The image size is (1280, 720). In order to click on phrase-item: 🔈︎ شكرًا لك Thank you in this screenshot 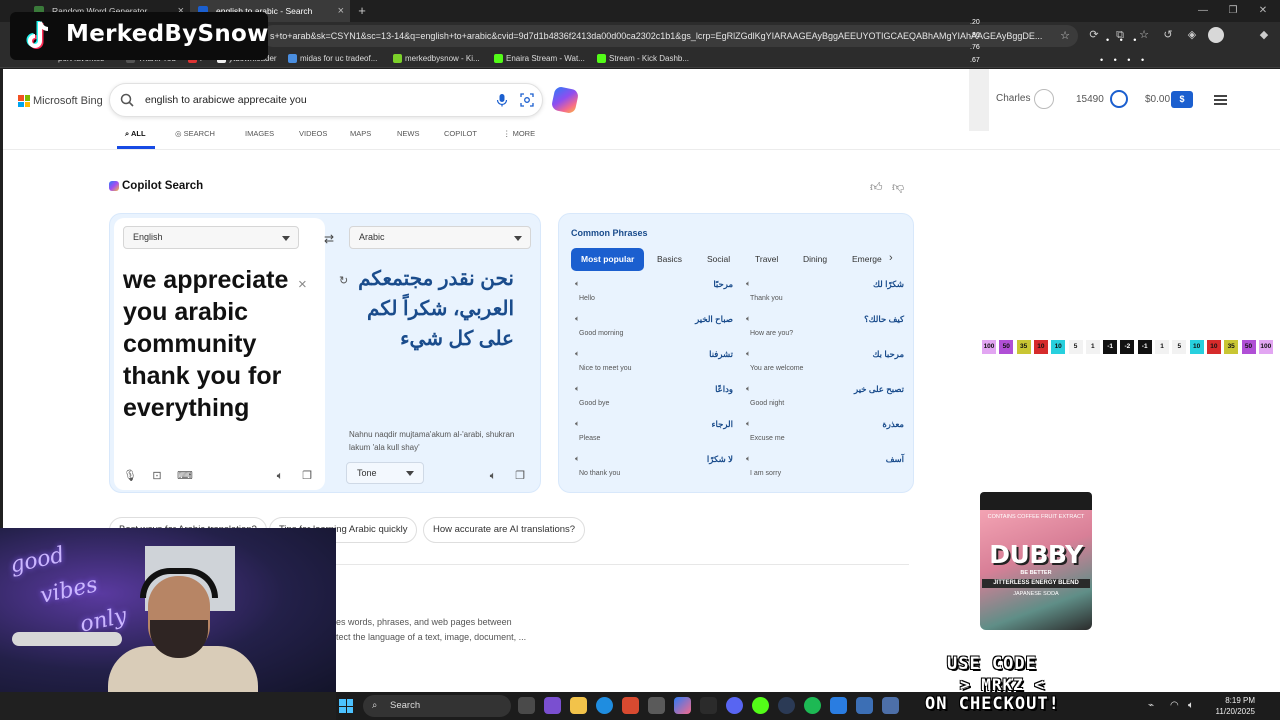, I will do `click(825, 294)`.